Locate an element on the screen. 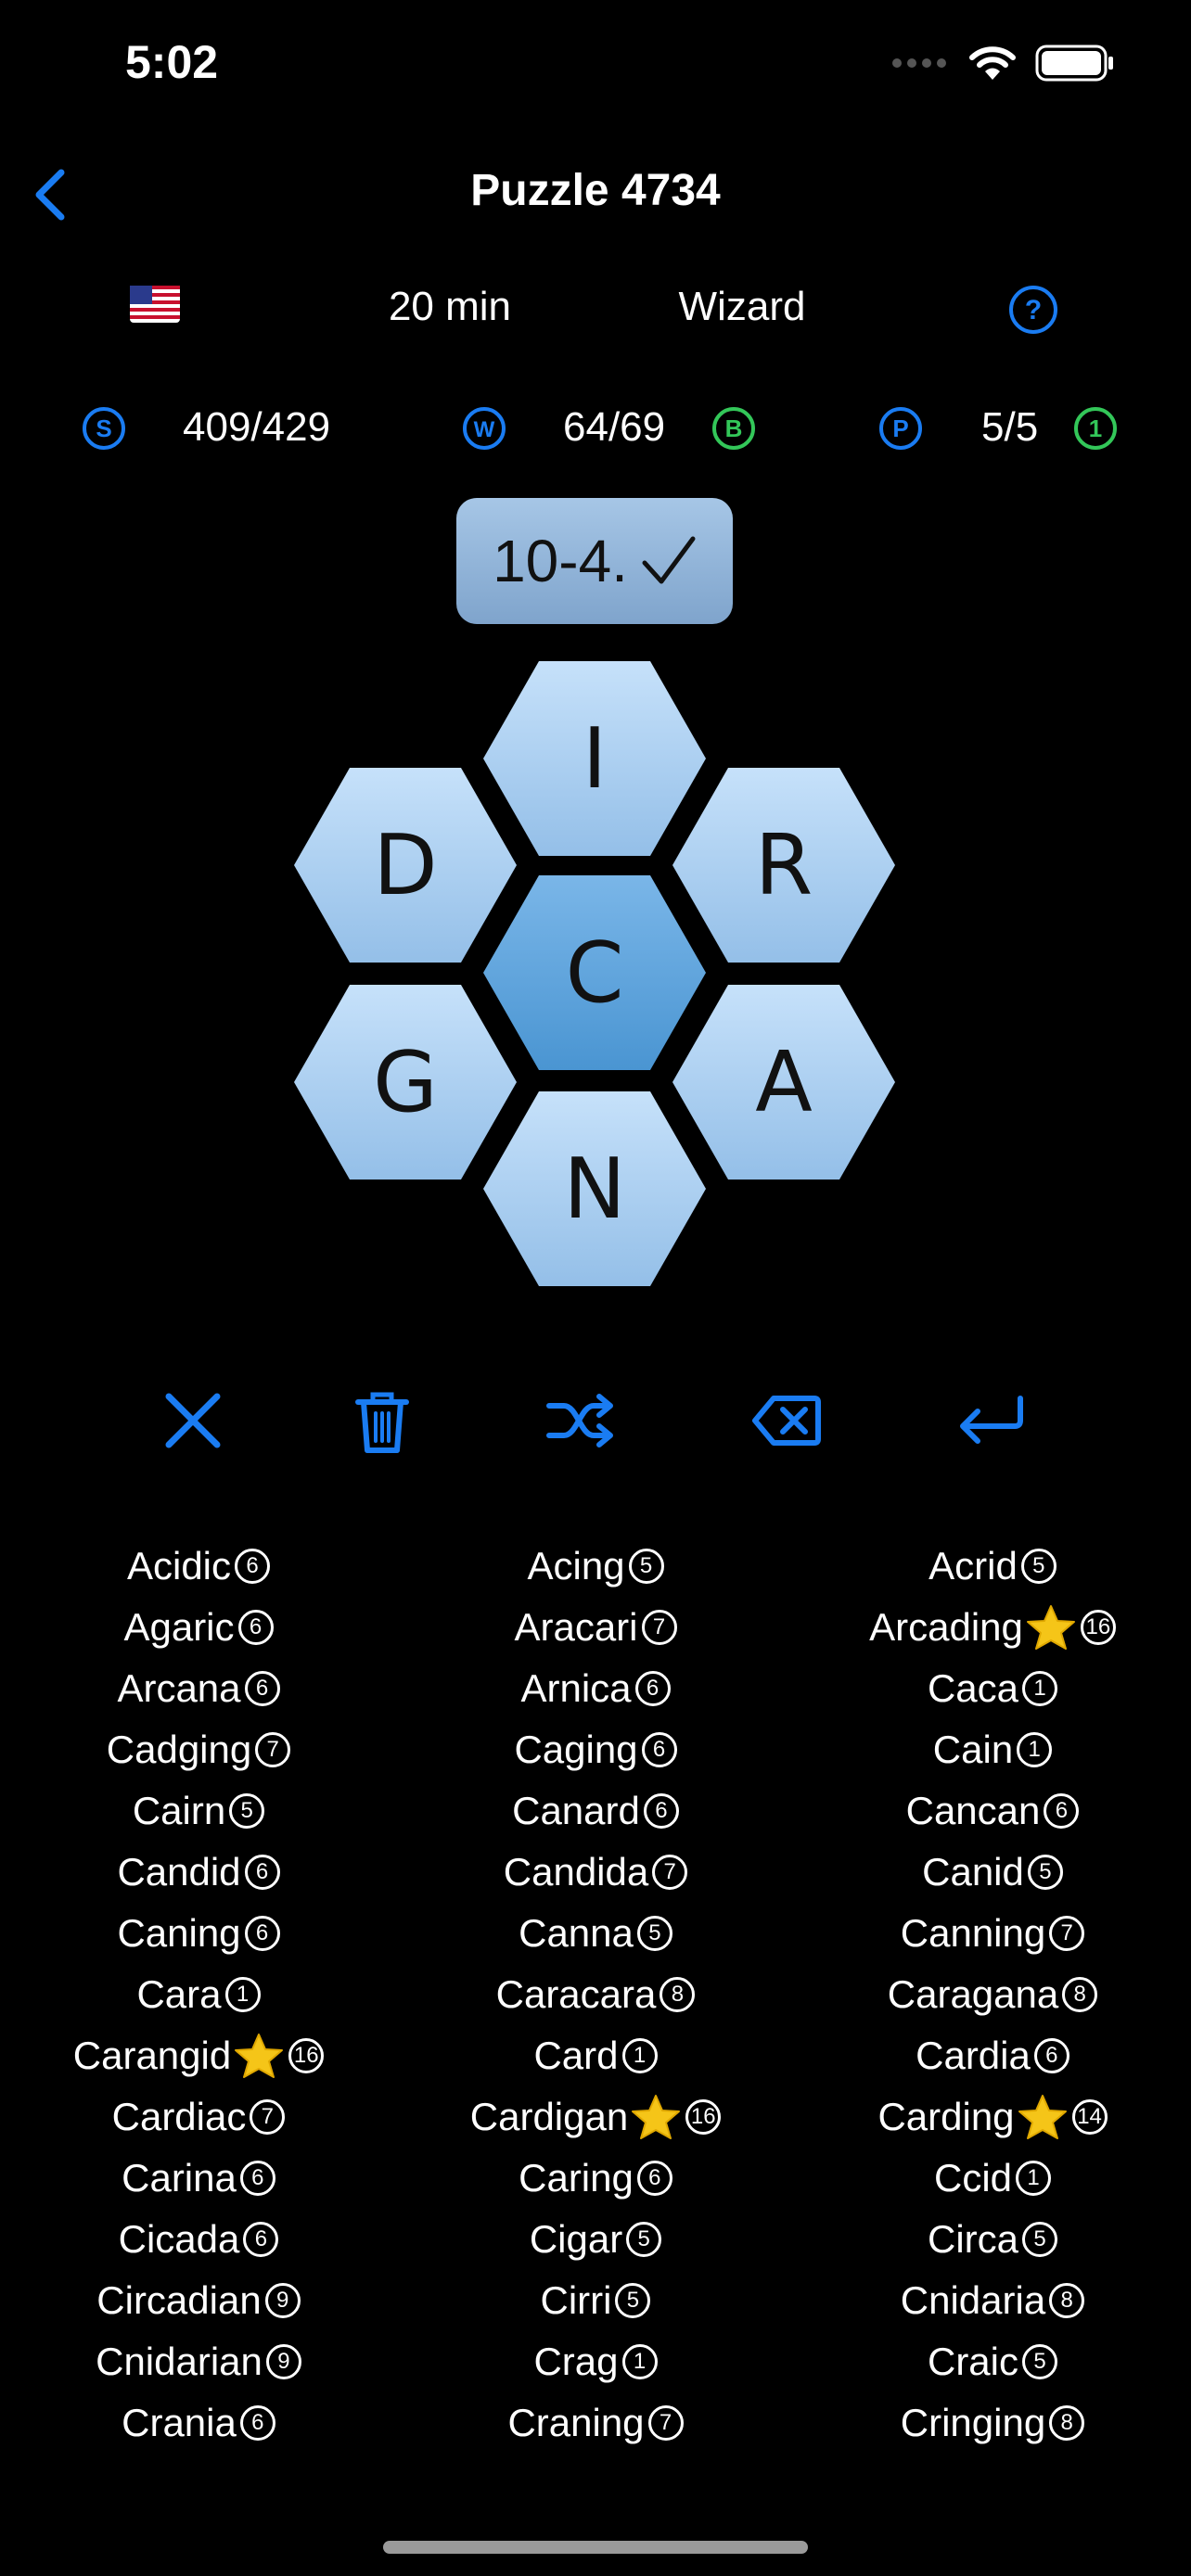 This screenshot has width=1191, height=2576. word-text: Cara is located at coordinates (179, 1994).